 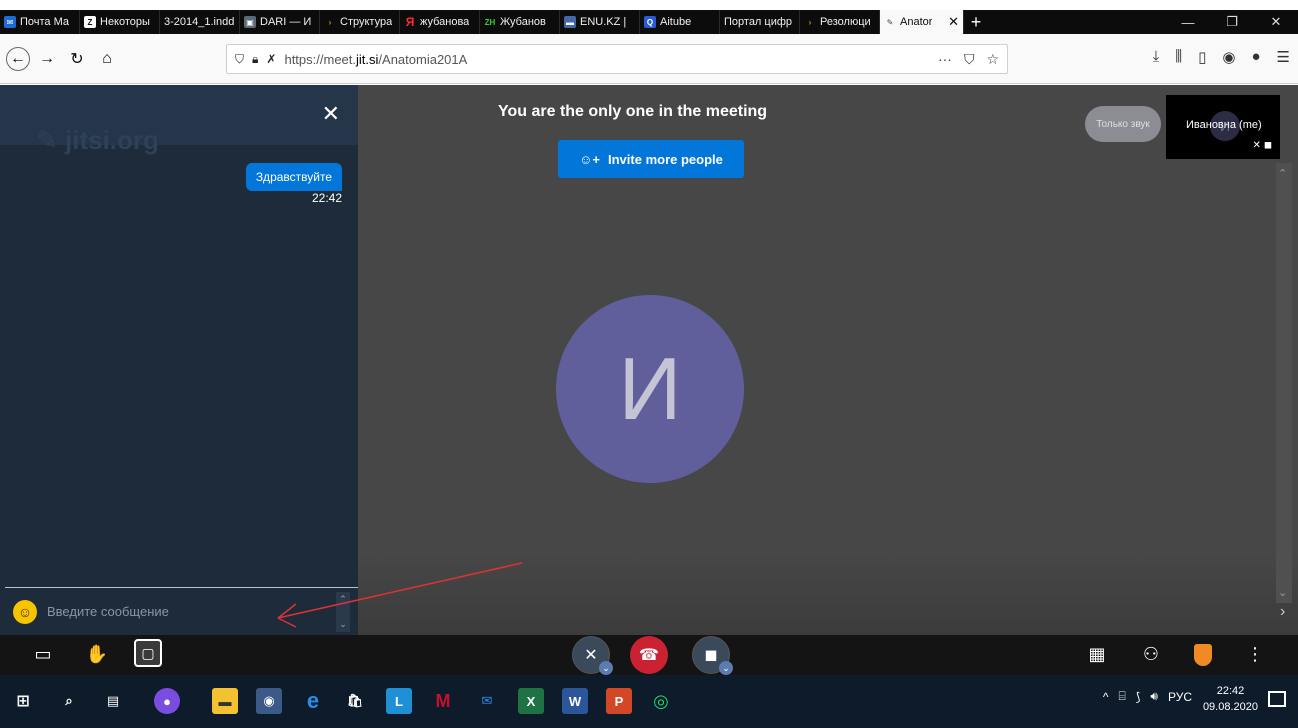 I want to click on tab-zhubanov: ZH Жубанов, so click(x=520, y=22).